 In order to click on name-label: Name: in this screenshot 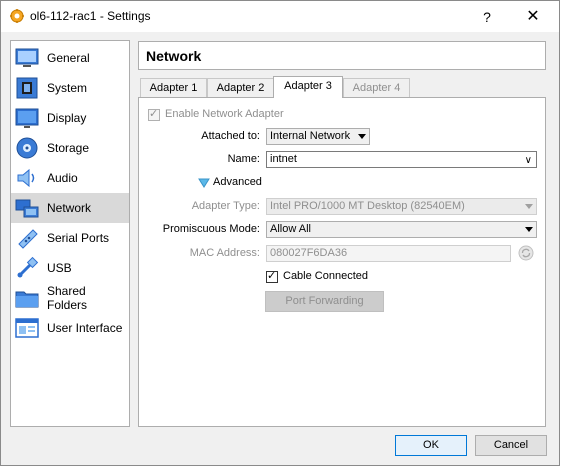, I will do `click(243, 159)`.